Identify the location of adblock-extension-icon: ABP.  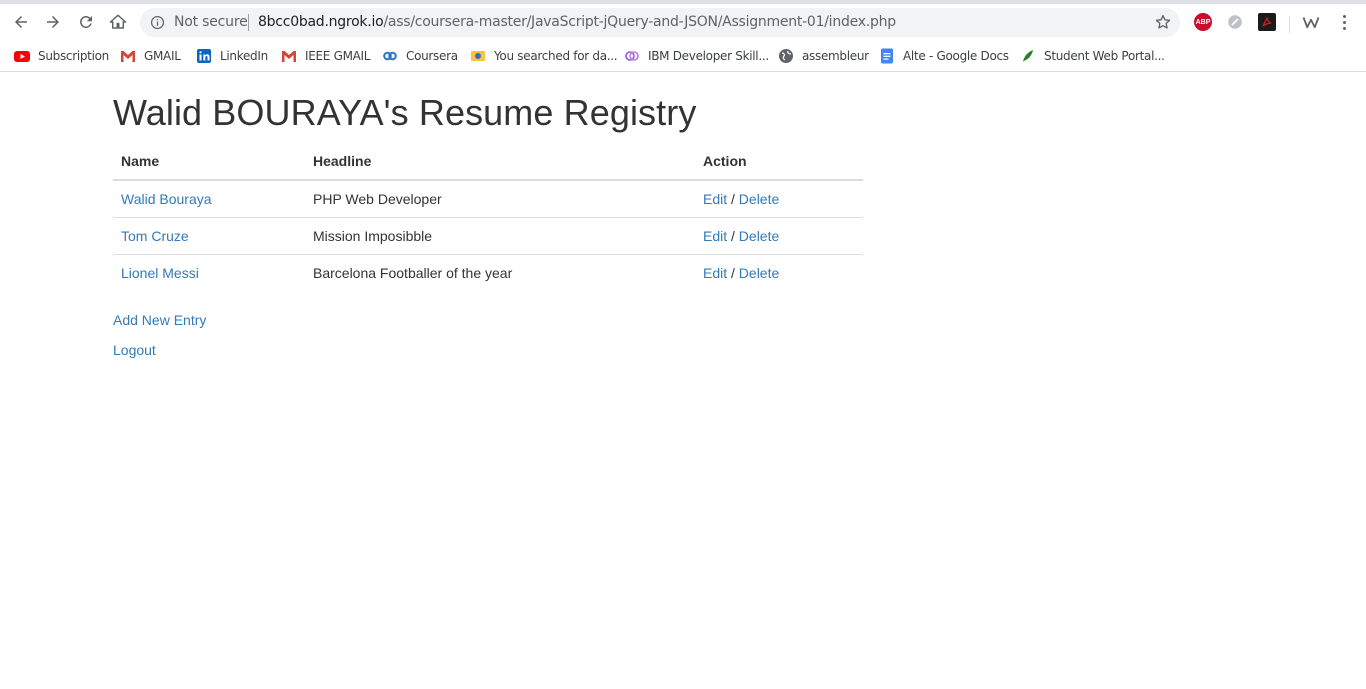
(1203, 22).